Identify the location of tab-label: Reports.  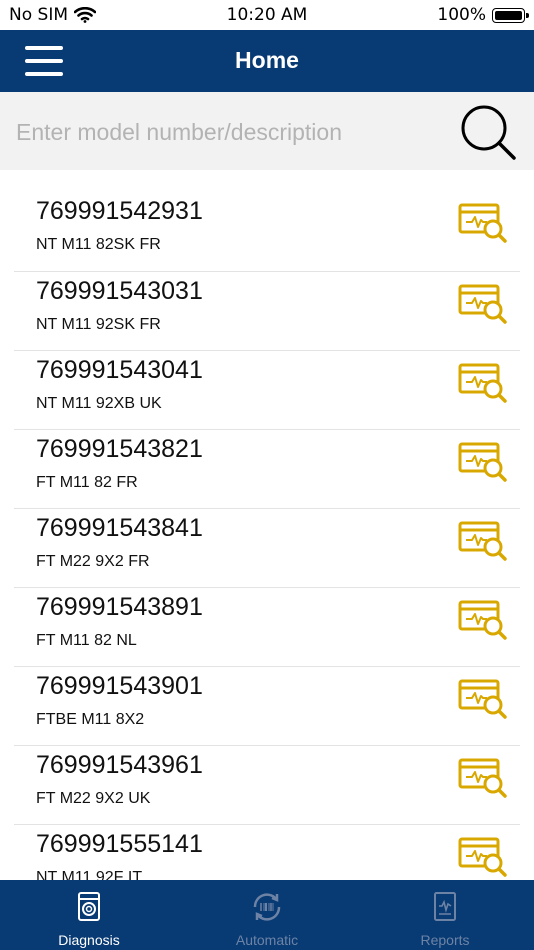
(445, 940).